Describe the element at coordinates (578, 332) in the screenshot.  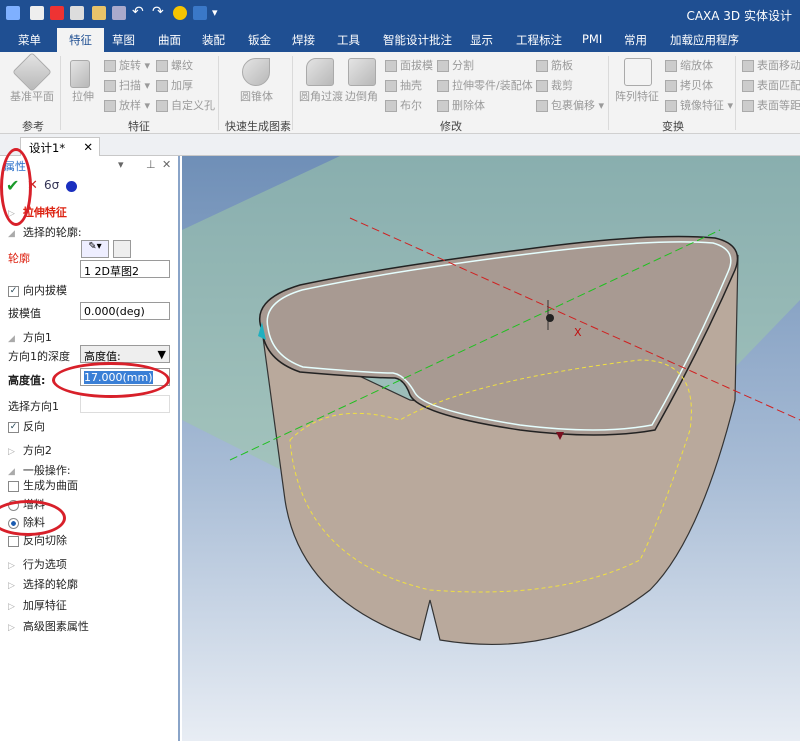
I see `x-axis-label: X` at that location.